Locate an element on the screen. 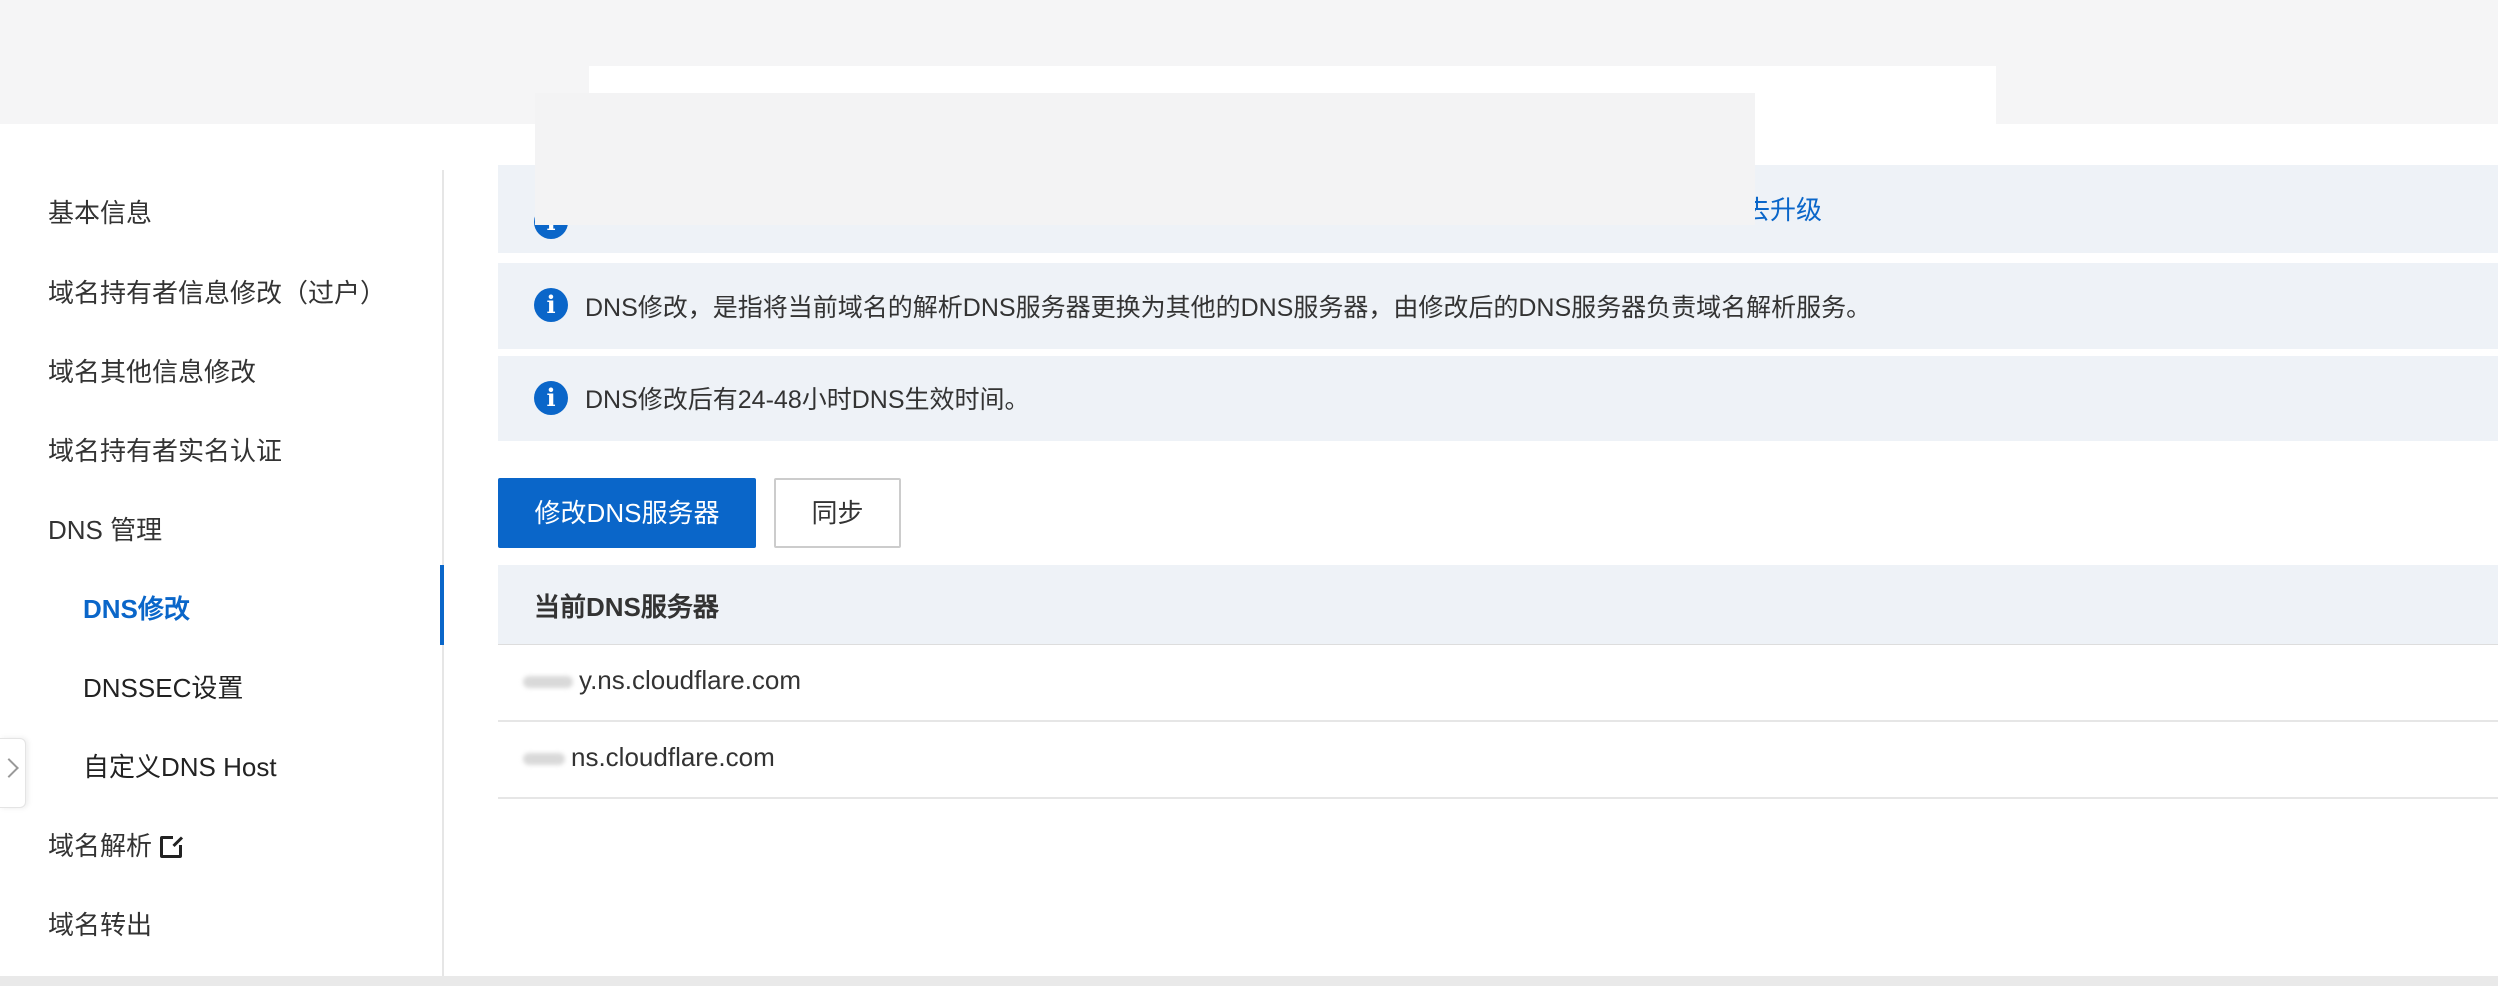 This screenshot has width=2498, height=986. dns-server-cell: y.ns.cloudflare.com is located at coordinates (662, 680).